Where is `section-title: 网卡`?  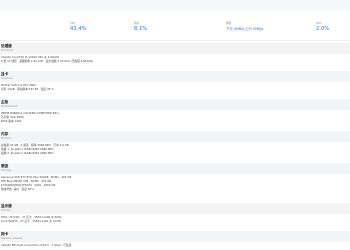
section-title: 网卡 is located at coordinates (5, 234).